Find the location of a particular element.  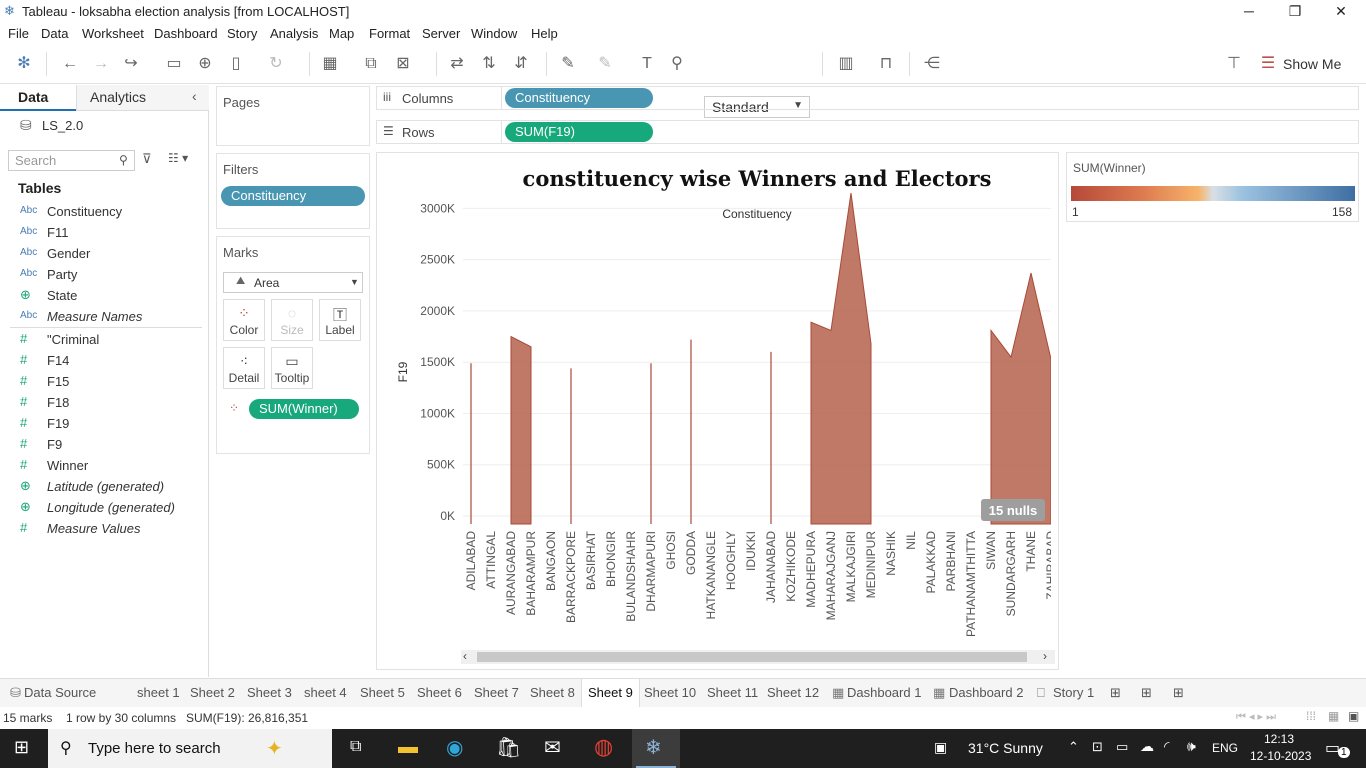

x-tick-label: NASHIK is located at coordinates (891, 553).